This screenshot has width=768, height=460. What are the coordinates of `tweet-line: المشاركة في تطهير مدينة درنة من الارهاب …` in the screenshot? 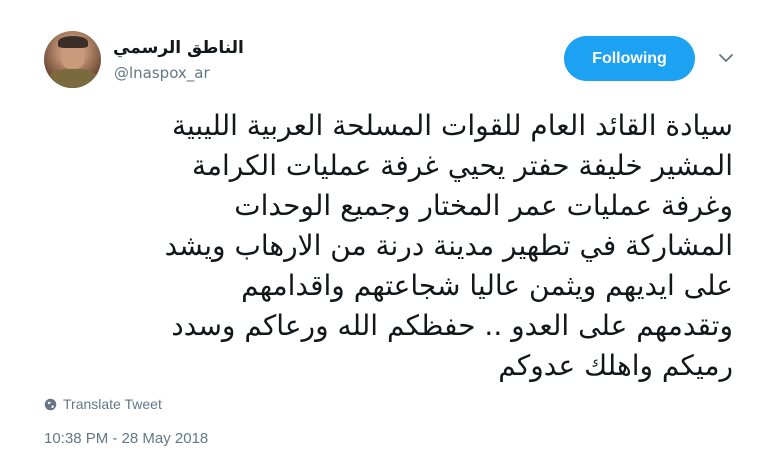 It's located at (448, 245).